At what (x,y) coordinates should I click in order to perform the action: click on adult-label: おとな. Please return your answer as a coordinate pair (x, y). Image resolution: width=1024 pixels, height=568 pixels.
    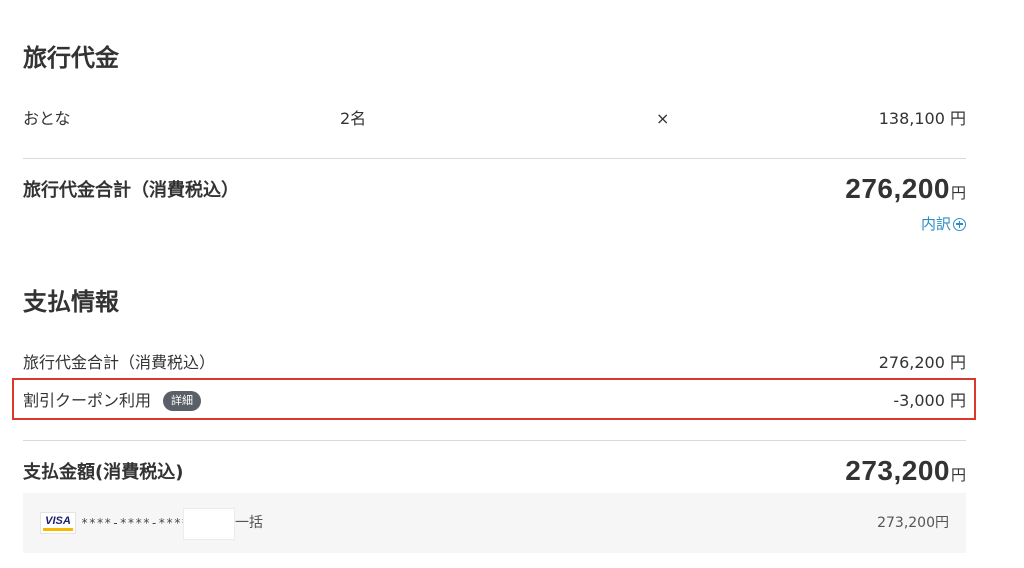
    Looking at the image, I should click on (47, 118).